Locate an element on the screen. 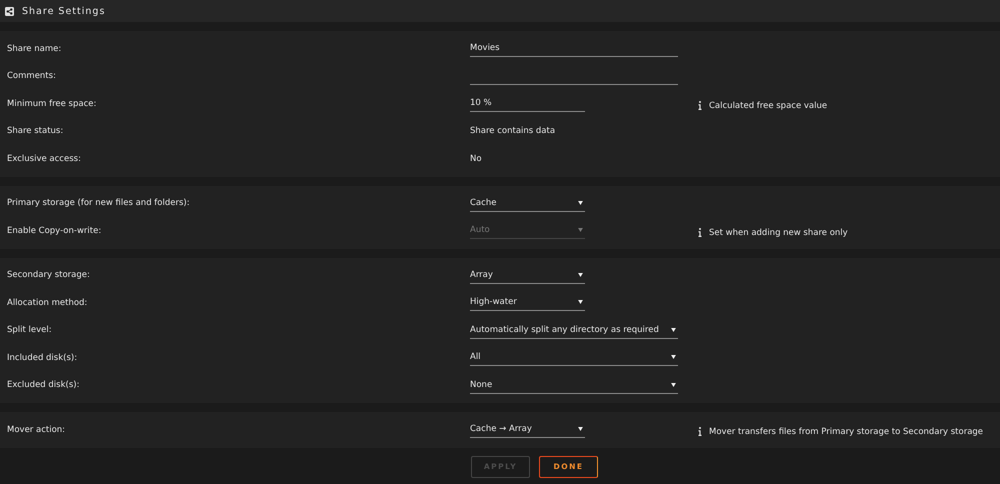 The image size is (1000, 484). field-label: Allocation method: is located at coordinates (47, 303).